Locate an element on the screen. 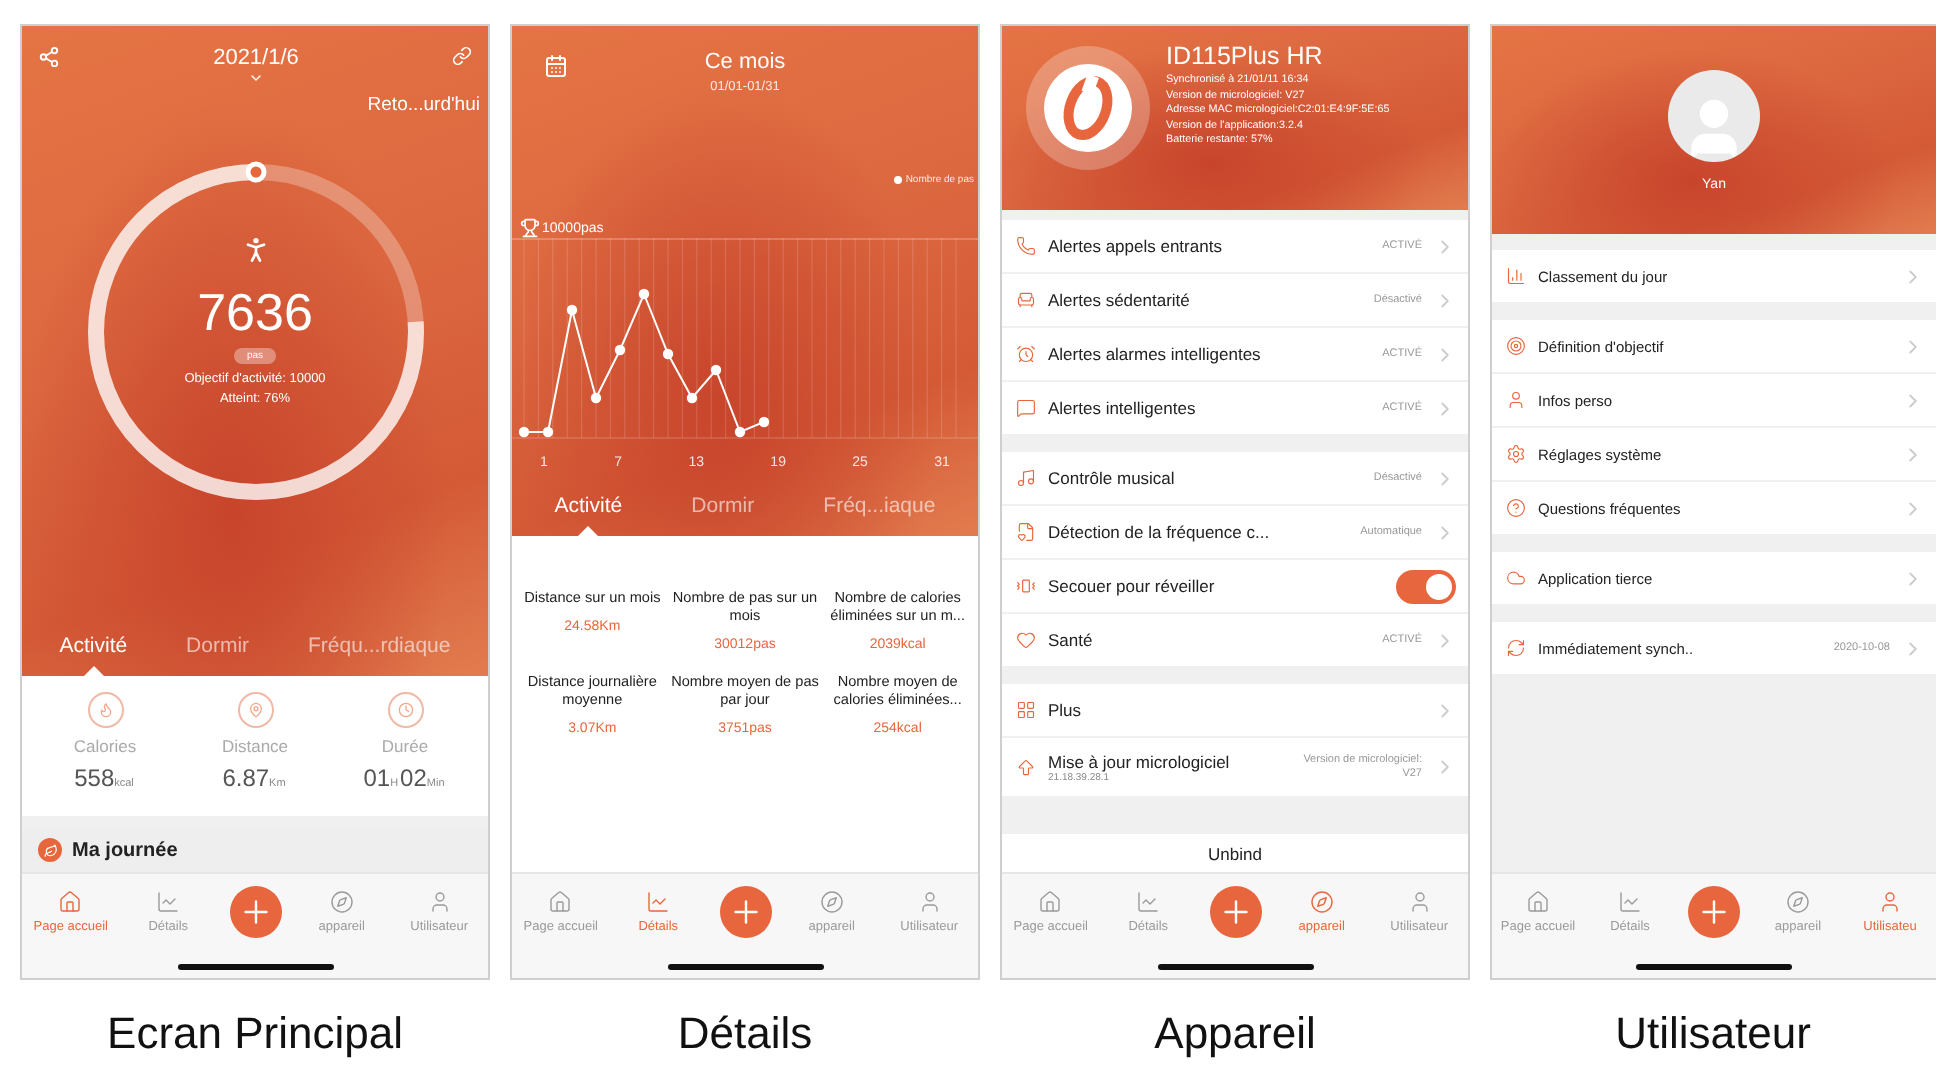 This screenshot has height=1070, width=1936. heart-icon is located at coordinates (1026, 640).